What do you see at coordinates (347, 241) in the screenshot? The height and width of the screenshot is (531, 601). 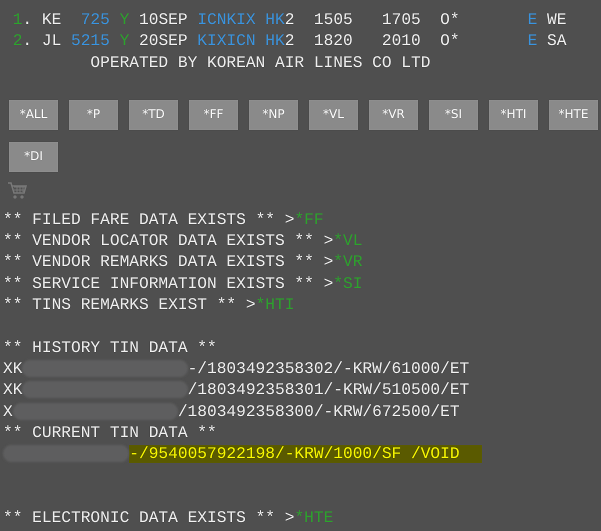 I see `command-link: *VL` at bounding box center [347, 241].